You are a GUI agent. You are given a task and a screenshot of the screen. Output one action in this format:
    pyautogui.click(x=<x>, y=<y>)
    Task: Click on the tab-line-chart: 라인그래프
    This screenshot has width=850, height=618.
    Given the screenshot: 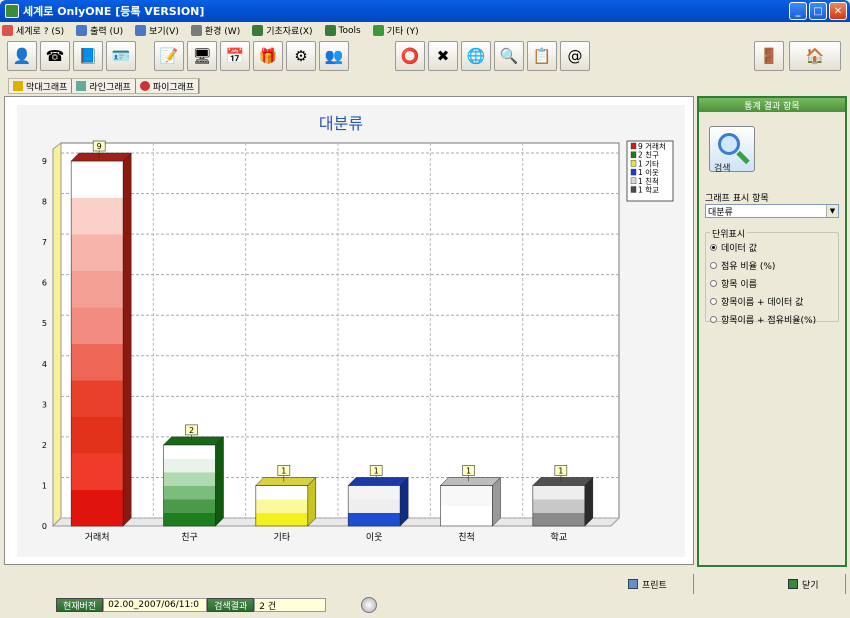 What is the action you would take?
    pyautogui.click(x=104, y=86)
    